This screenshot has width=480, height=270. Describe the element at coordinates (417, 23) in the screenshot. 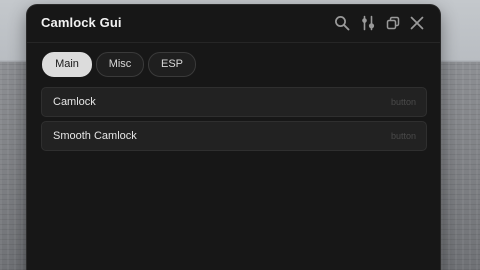

I see `close-icon` at that location.